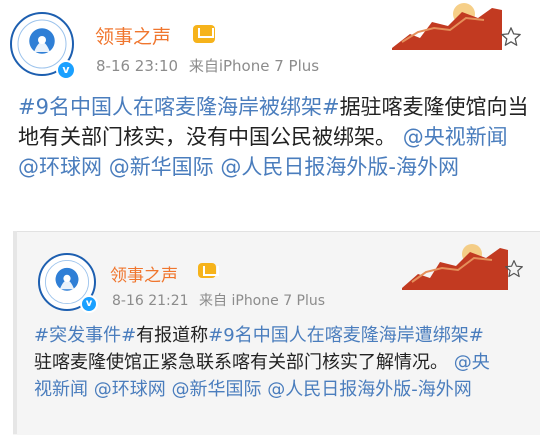 Image resolution: width=540 pixels, height=435 pixels. What do you see at coordinates (208, 270) in the screenshot?
I see `repost-crown-badge-icon` at bounding box center [208, 270].